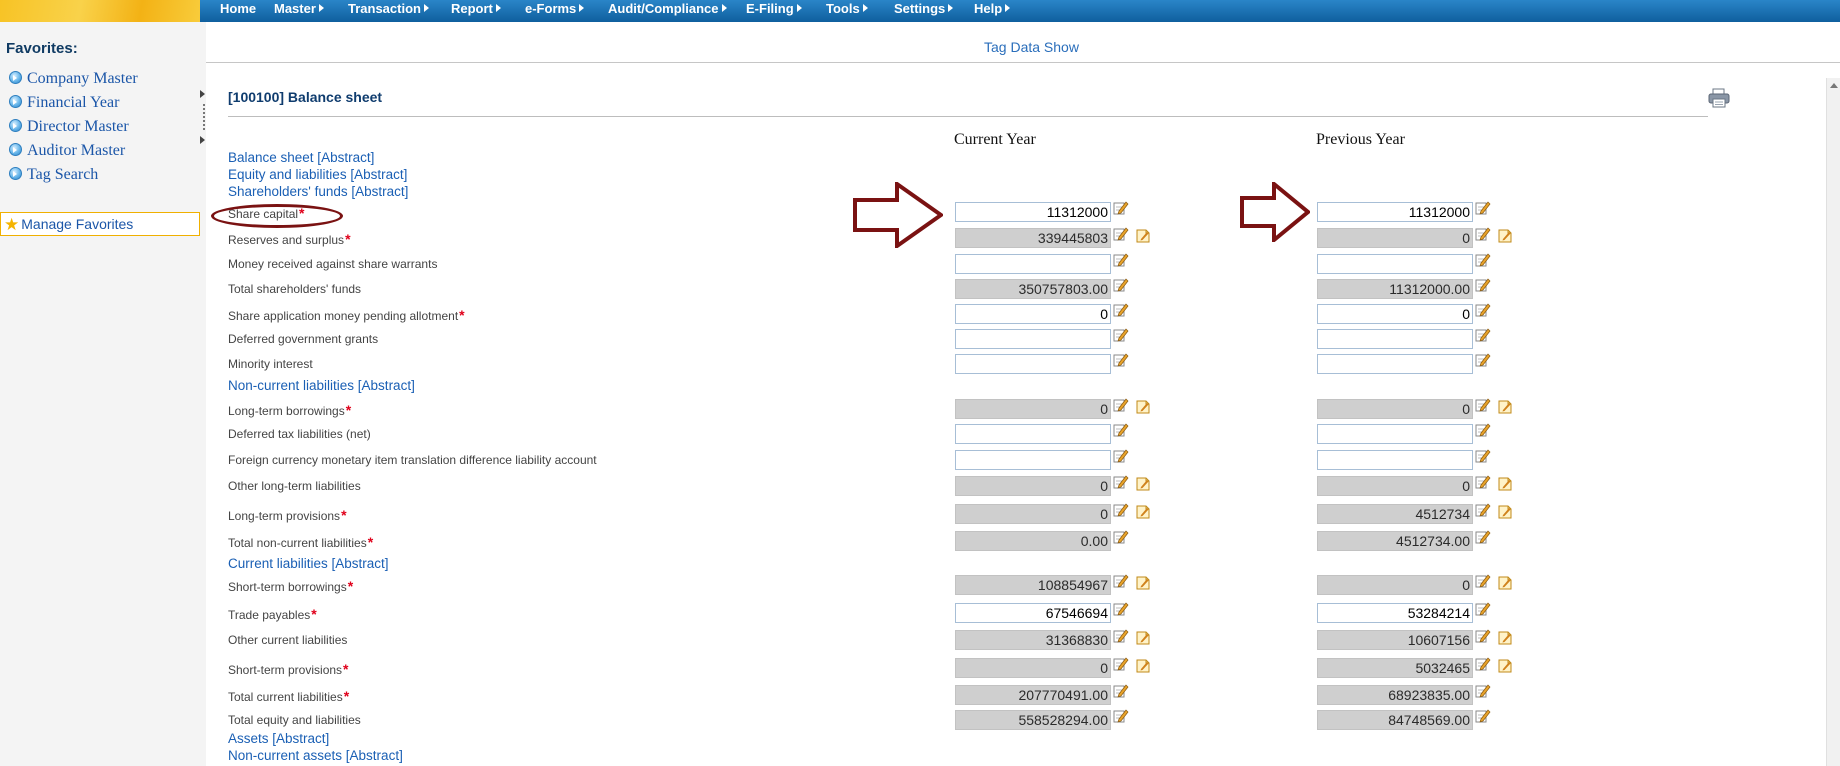  I want to click on abstract-heading: Assets [Abstract], so click(278, 738).